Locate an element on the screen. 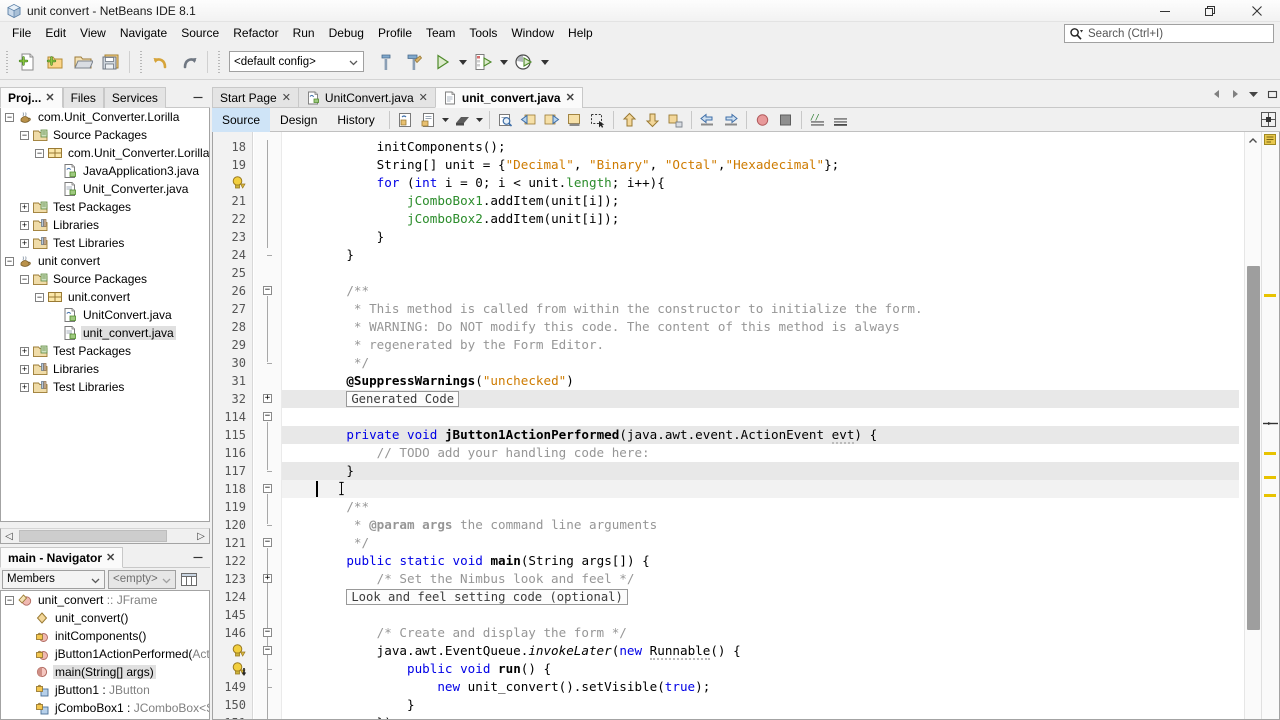  line-number: 119 is located at coordinates (235, 507).